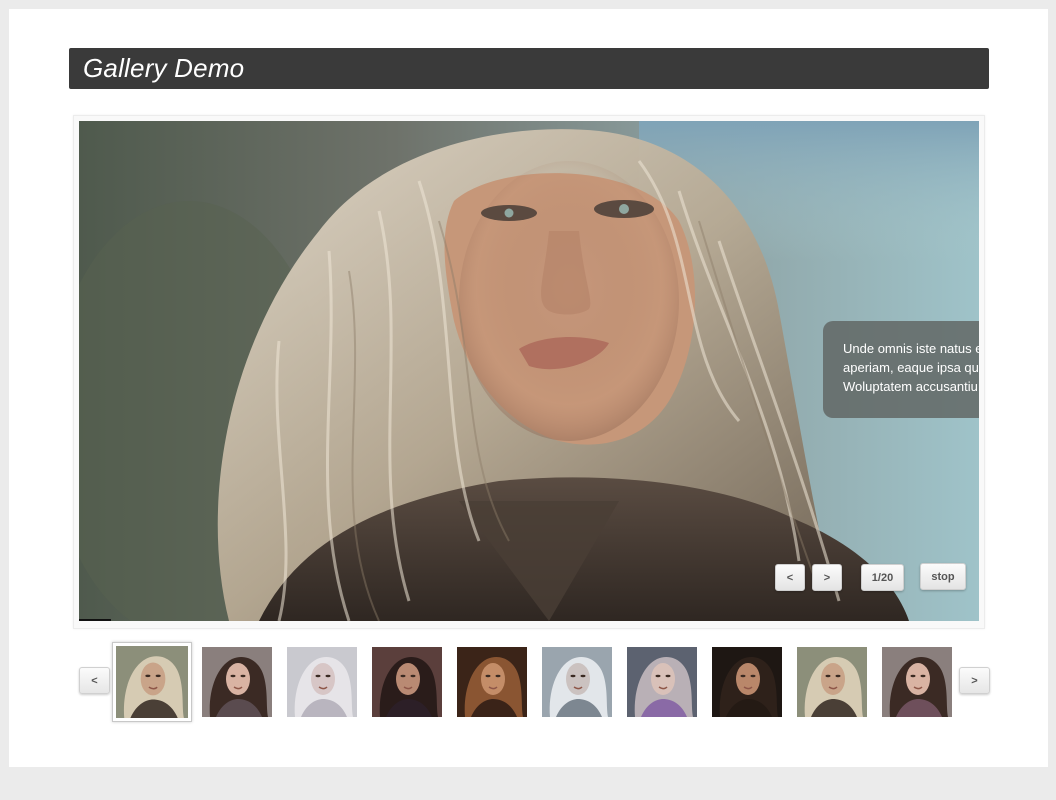 The image size is (1056, 800). I want to click on caption-line: Unde omnis iste natus e, so click(911, 348).